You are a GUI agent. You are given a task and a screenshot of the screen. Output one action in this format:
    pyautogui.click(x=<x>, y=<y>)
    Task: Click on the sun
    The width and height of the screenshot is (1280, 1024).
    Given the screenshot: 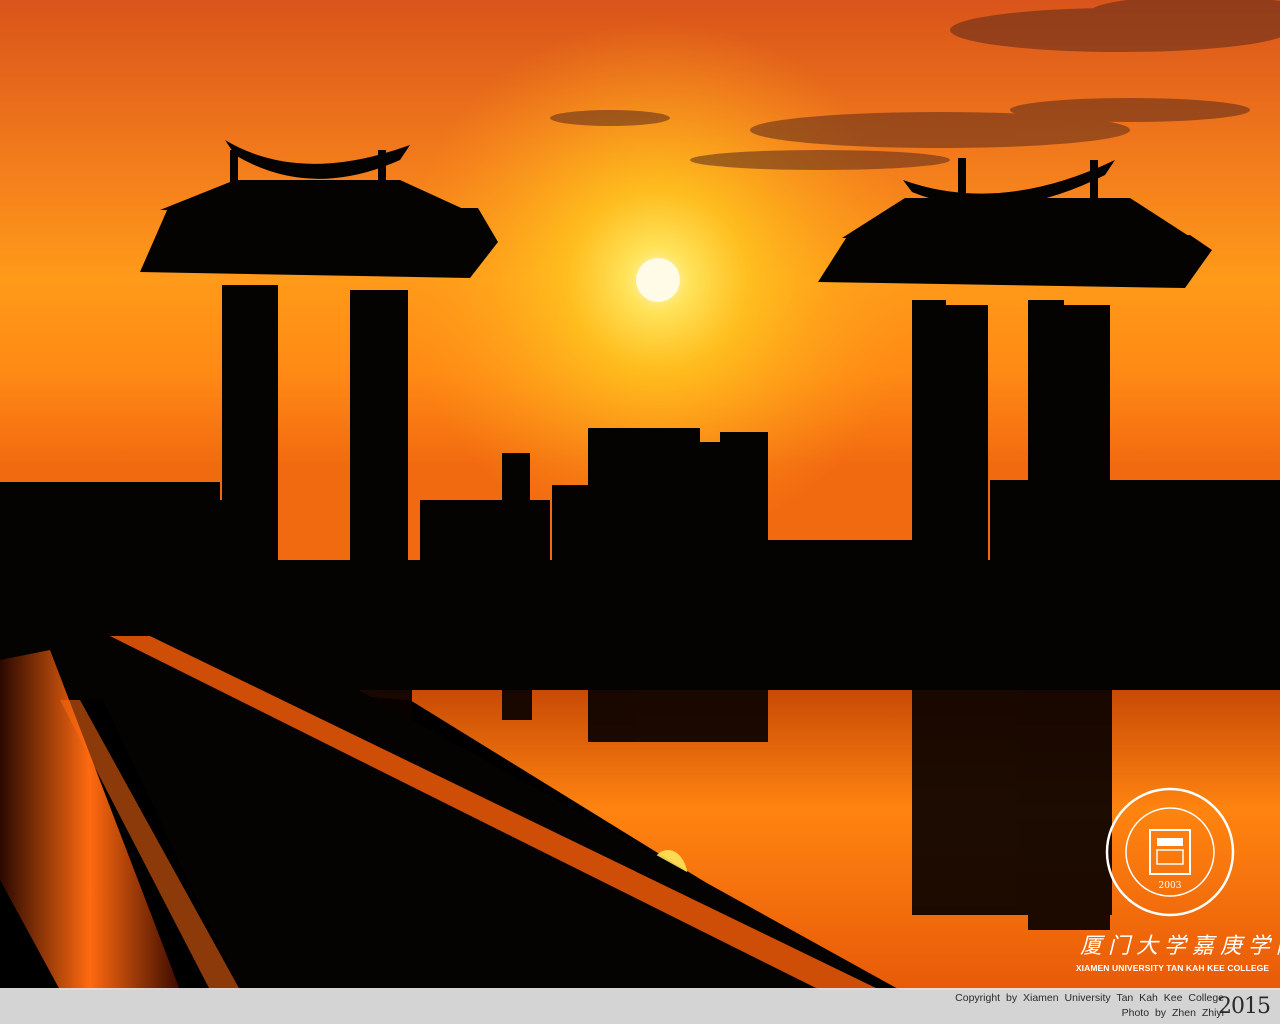 What is the action you would take?
    pyautogui.click(x=658, y=280)
    